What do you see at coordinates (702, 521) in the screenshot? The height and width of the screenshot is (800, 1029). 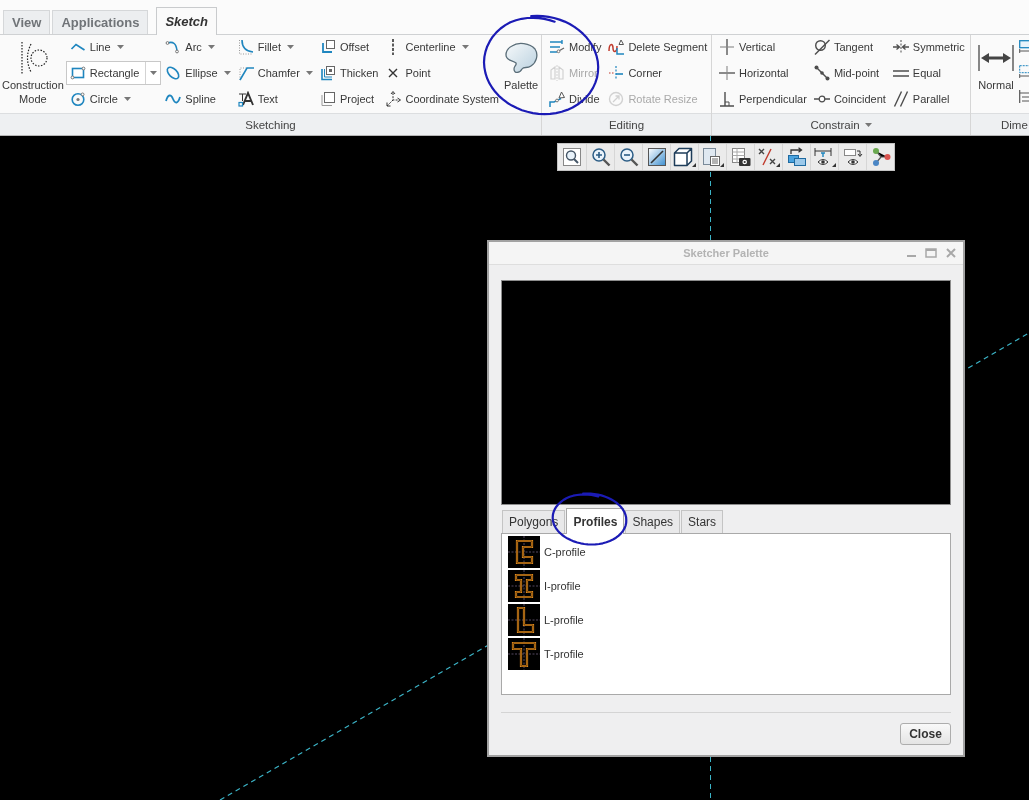 I see `dialog-tab: Stars` at bounding box center [702, 521].